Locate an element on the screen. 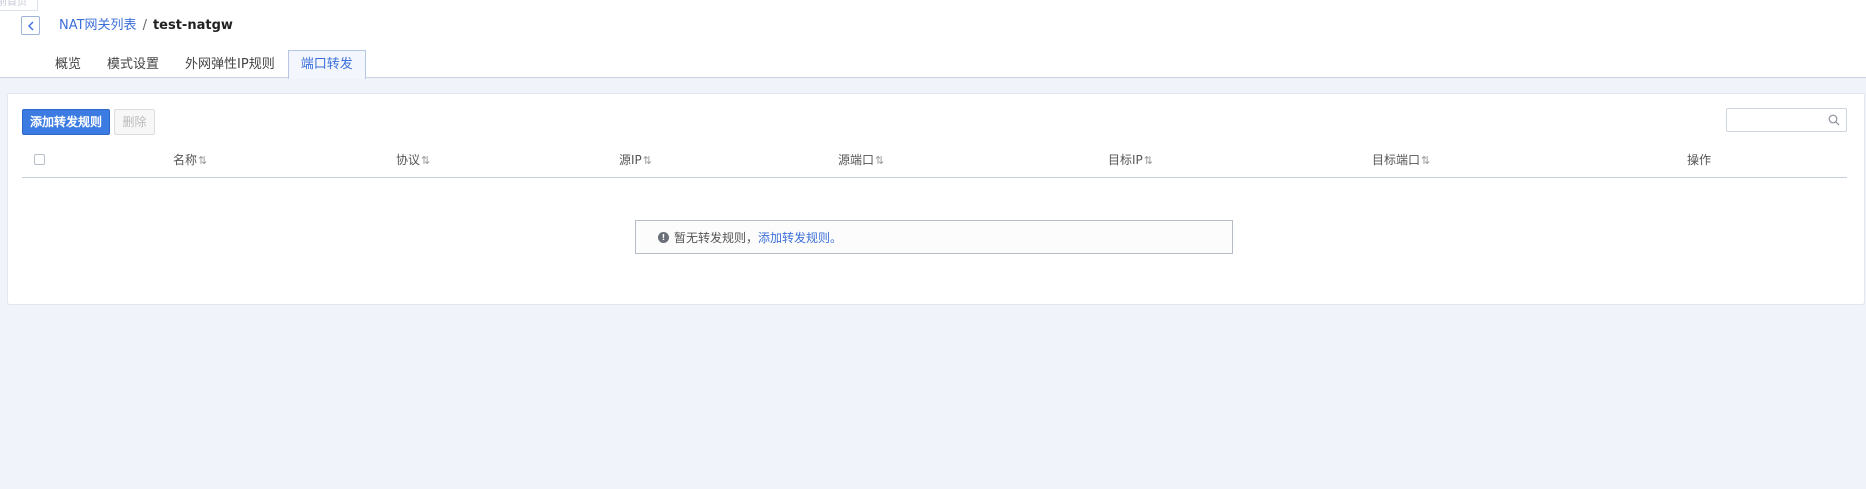 Image resolution: width=1866 pixels, height=489 pixels. column-label: 源IP is located at coordinates (630, 160).